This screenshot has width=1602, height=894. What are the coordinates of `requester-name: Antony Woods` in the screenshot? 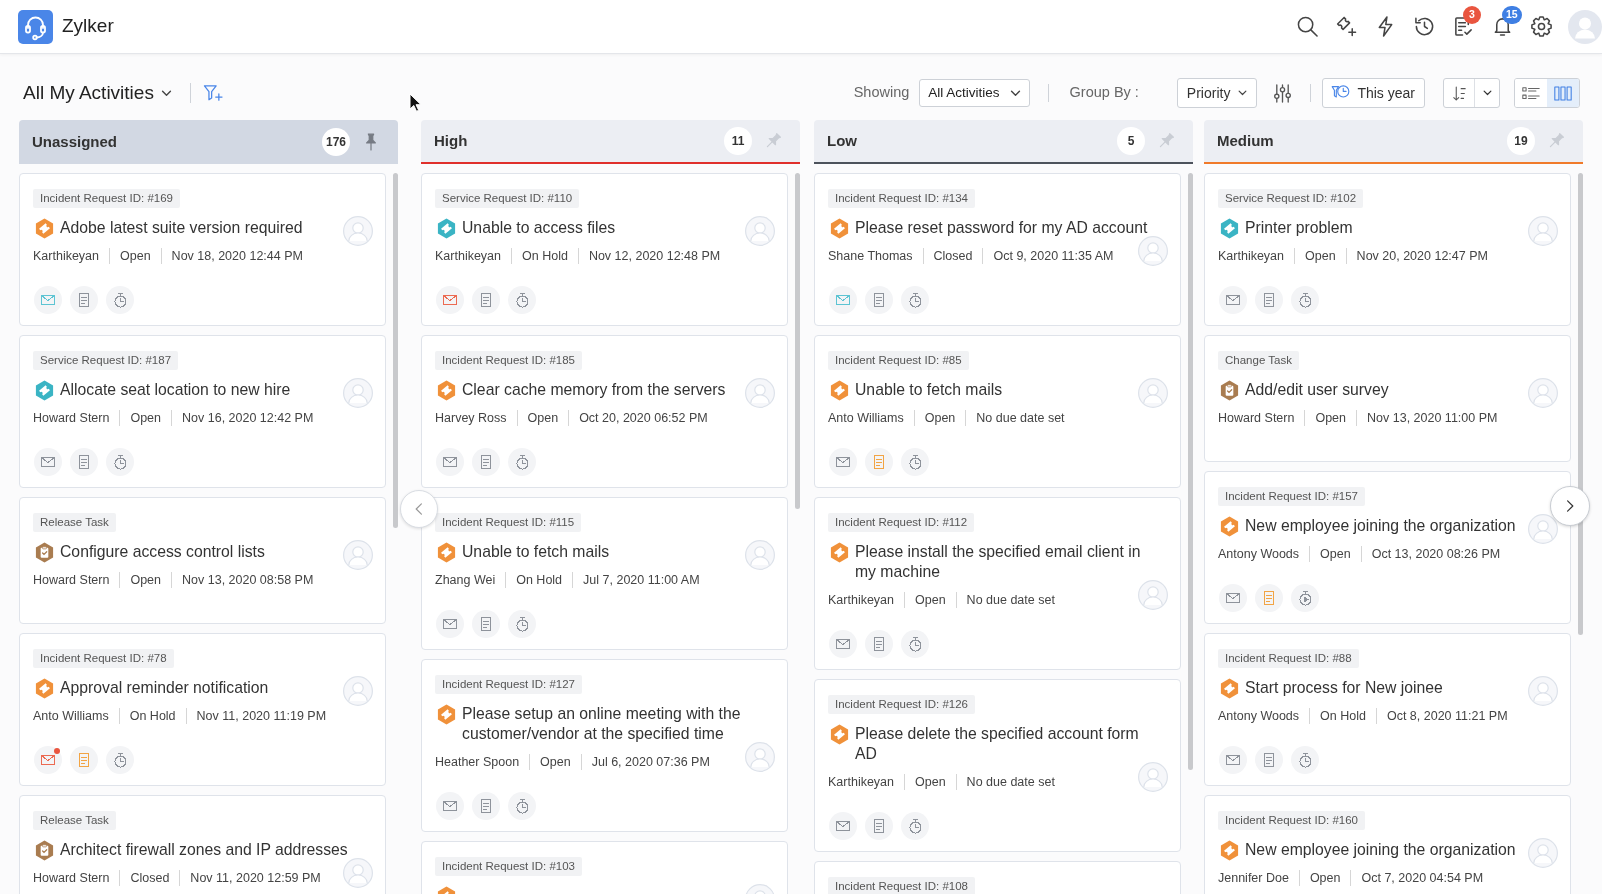 It's located at (1259, 554).